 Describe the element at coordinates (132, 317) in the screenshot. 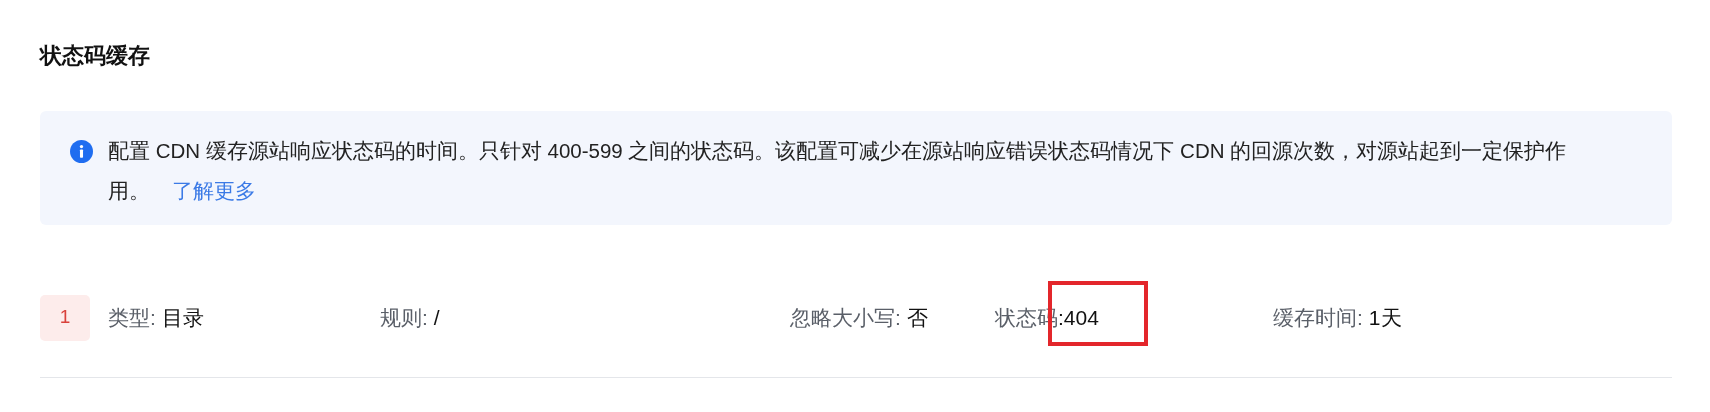

I see `field-label: 类型:` at that location.